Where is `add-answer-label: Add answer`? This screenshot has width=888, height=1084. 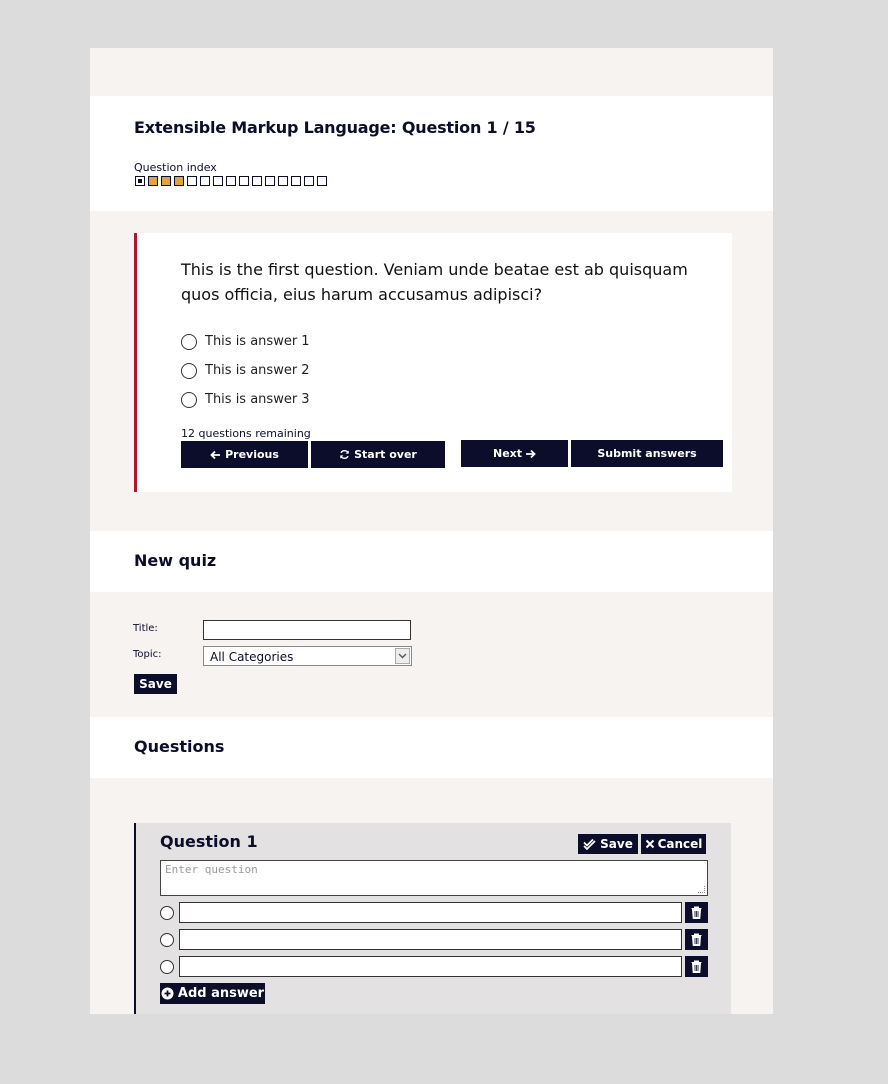 add-answer-label: Add answer is located at coordinates (221, 993).